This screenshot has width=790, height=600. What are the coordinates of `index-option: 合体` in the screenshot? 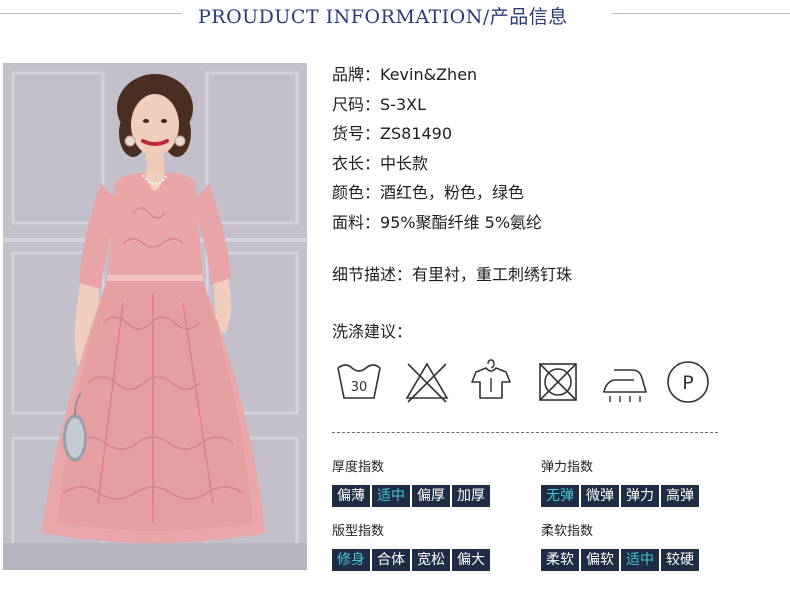 It's located at (391, 560).